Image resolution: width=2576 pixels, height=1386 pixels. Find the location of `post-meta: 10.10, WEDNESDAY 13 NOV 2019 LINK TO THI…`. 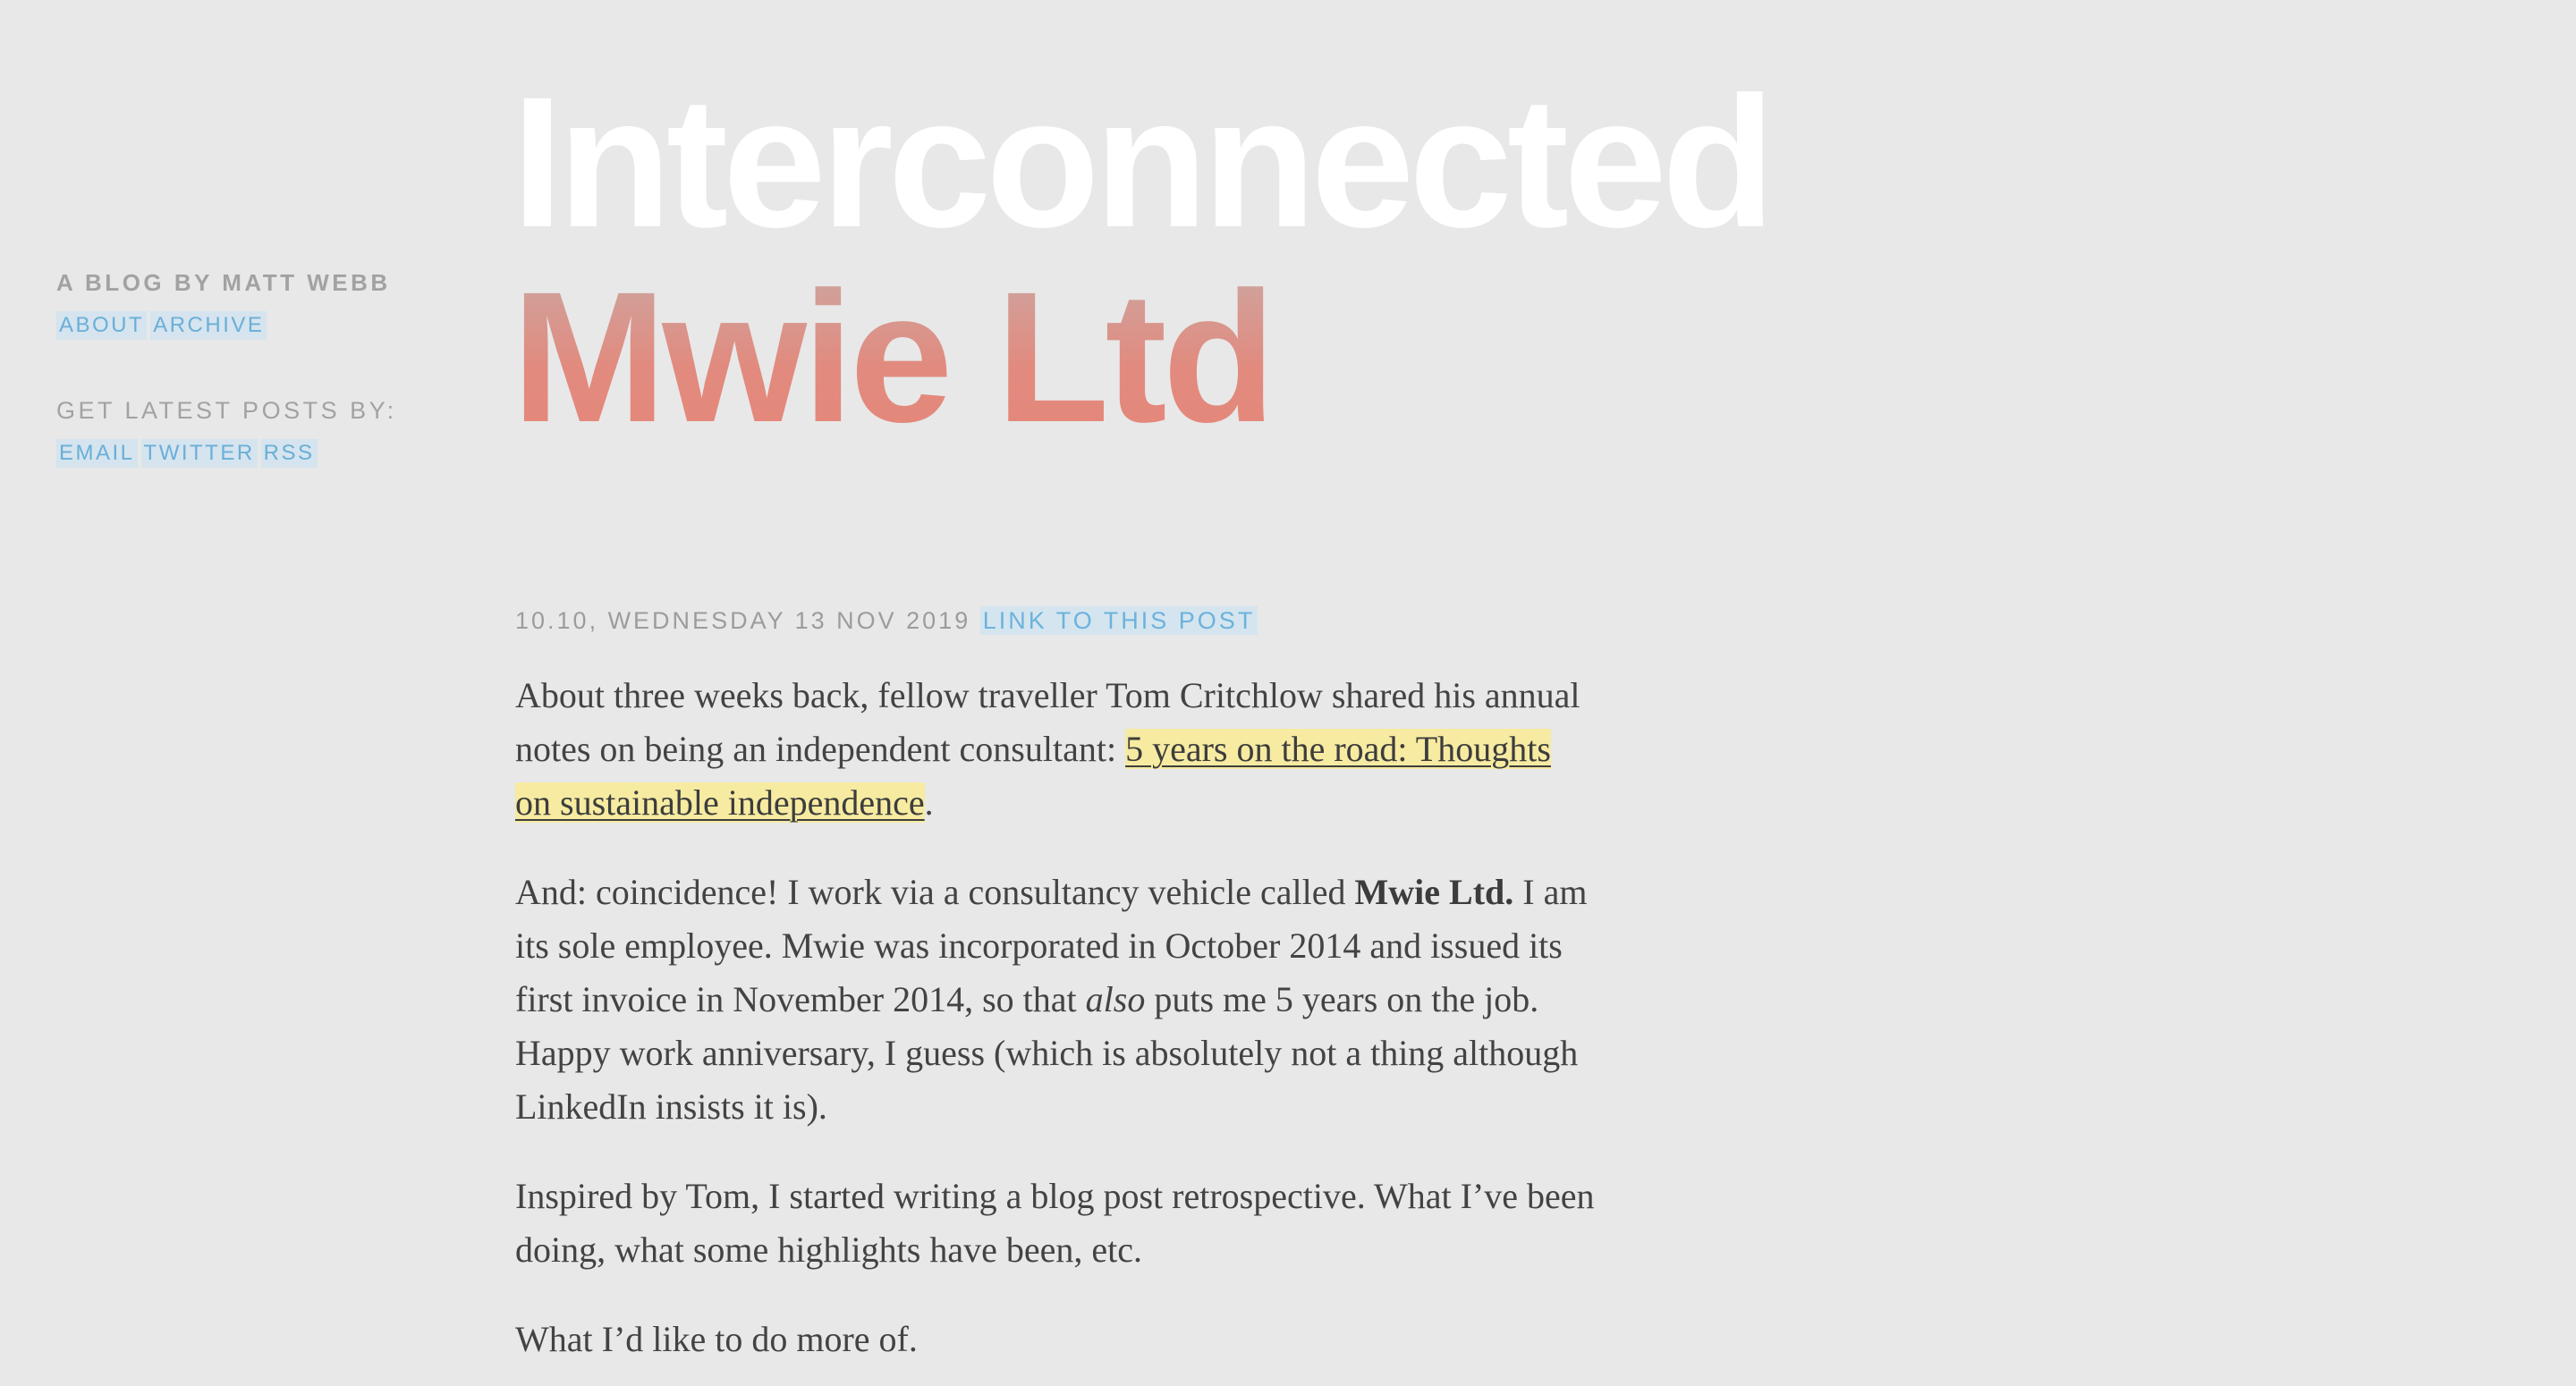

post-meta: 10.10, WEDNESDAY 13 NOV 2019 LINK TO THI… is located at coordinates (886, 620).